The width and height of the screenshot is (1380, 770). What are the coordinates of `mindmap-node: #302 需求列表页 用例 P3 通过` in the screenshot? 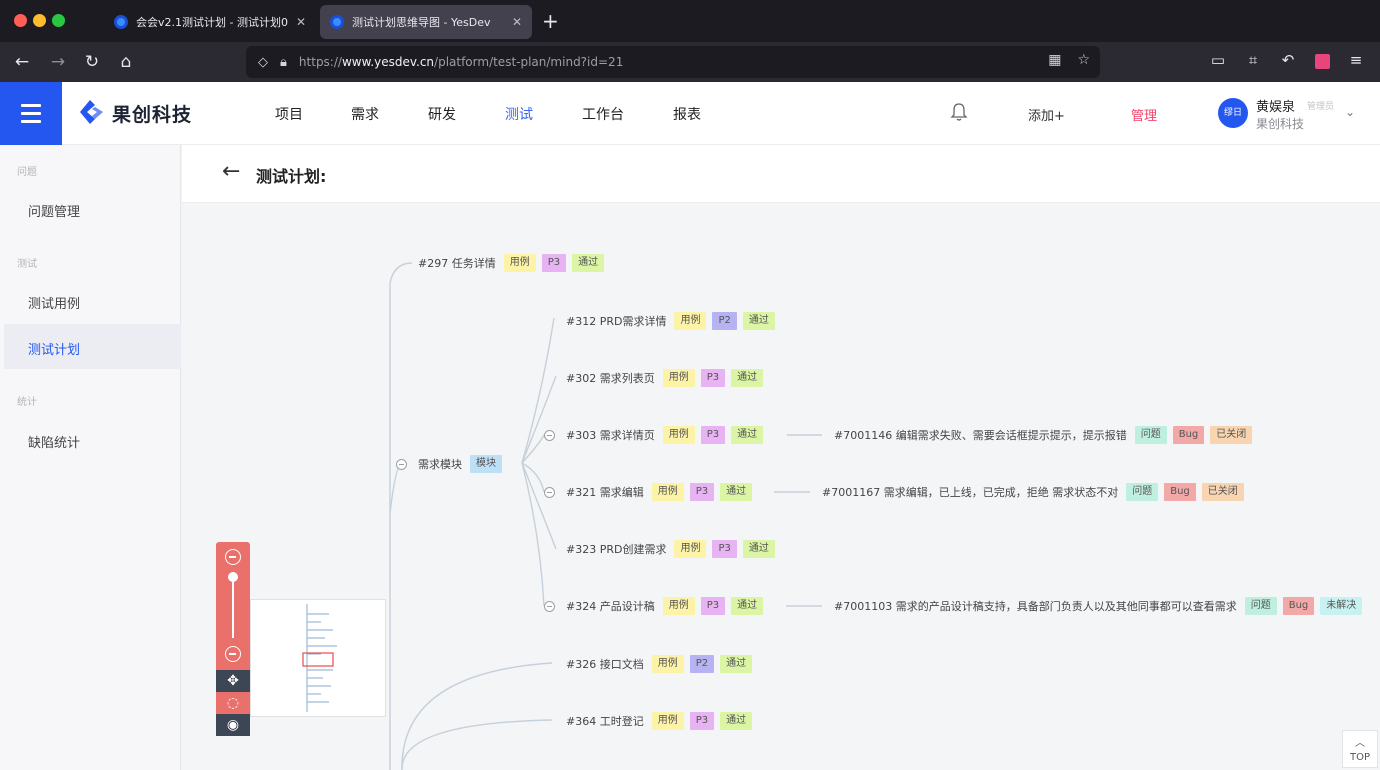 It's located at (667, 378).